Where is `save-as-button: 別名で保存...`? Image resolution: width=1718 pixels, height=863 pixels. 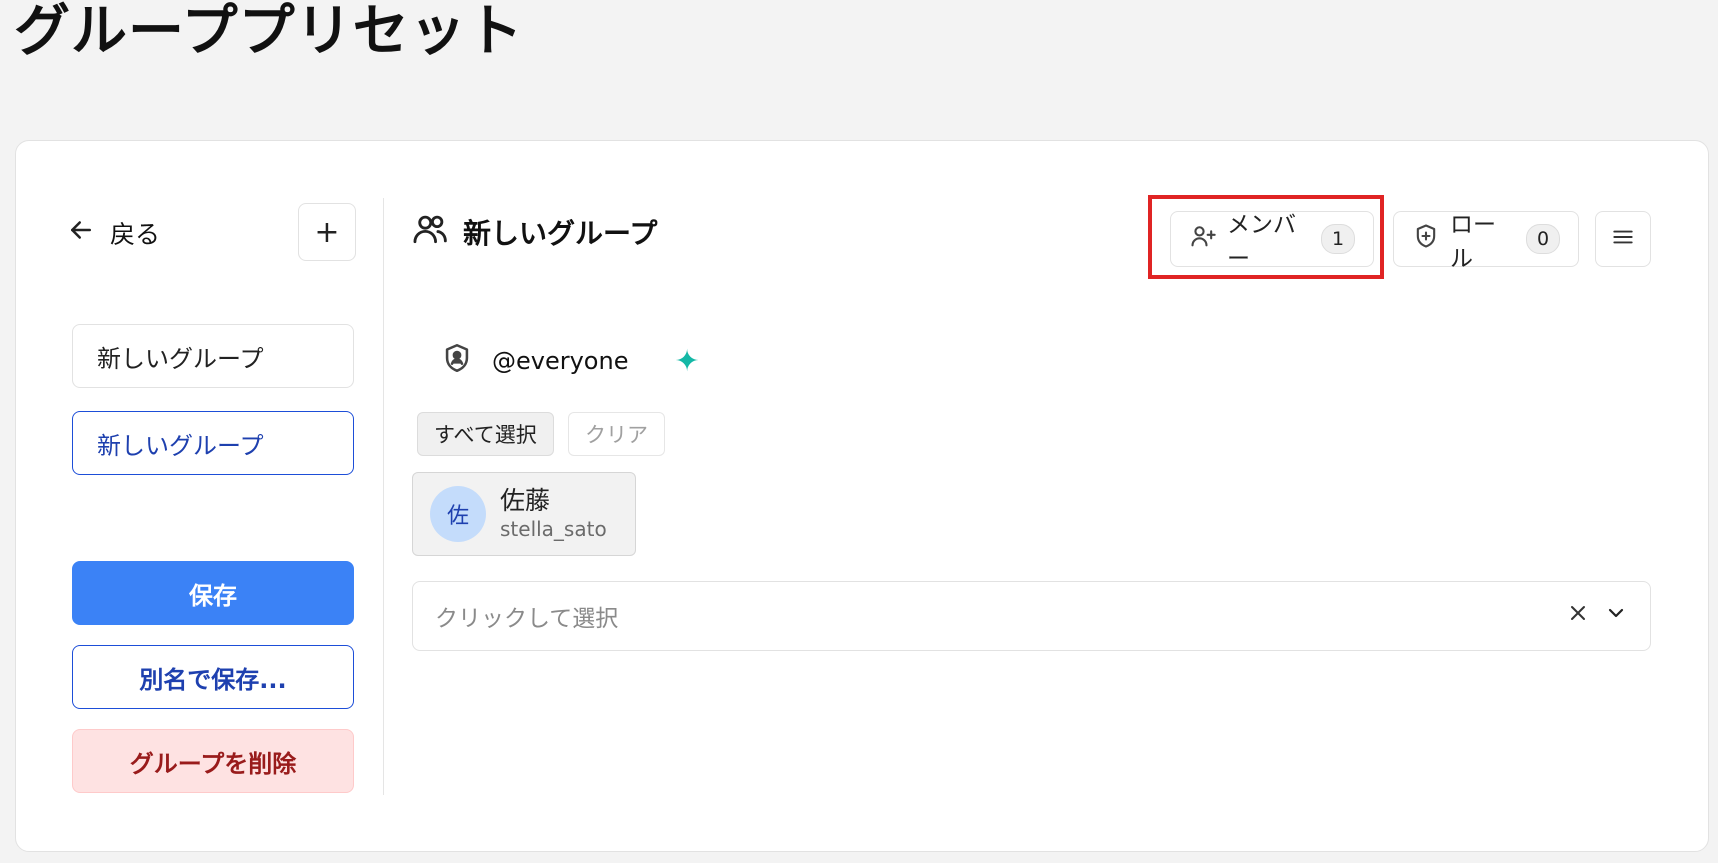
save-as-button: 別名で保存... is located at coordinates (213, 677).